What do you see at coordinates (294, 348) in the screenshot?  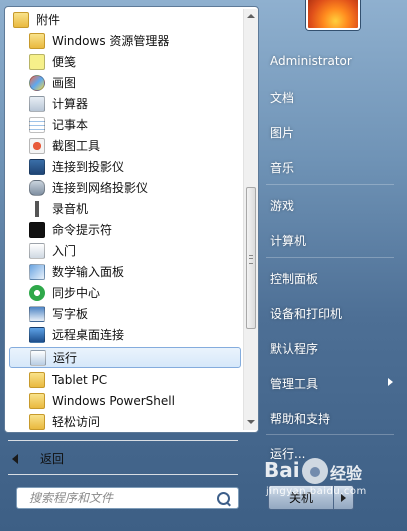 I see `menu-default-programs: 默认程序` at bounding box center [294, 348].